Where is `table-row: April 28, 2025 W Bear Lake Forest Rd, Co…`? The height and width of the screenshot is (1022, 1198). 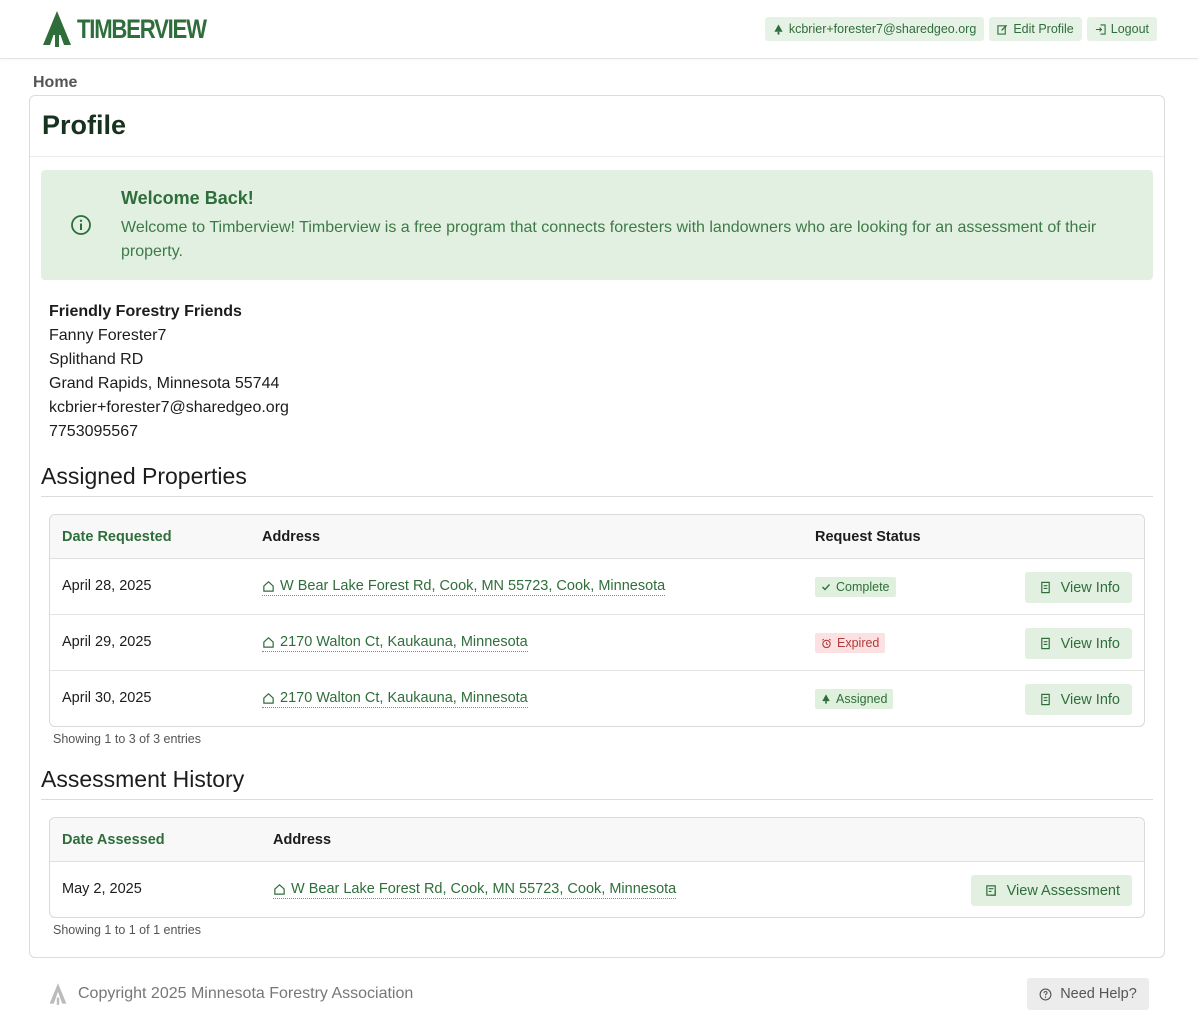 table-row: April 28, 2025 W Bear Lake Forest Rd, Co… is located at coordinates (597, 587).